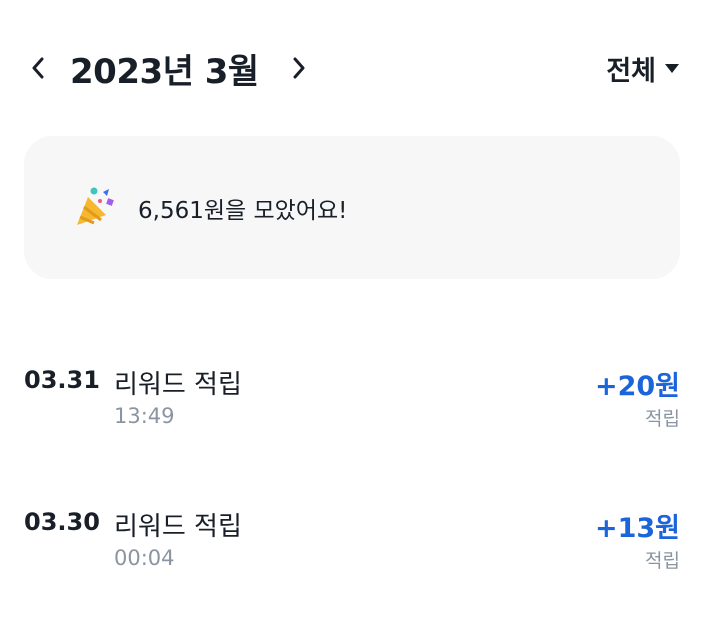  What do you see at coordinates (637, 386) in the screenshot?
I see `transaction-amount: +20원` at bounding box center [637, 386].